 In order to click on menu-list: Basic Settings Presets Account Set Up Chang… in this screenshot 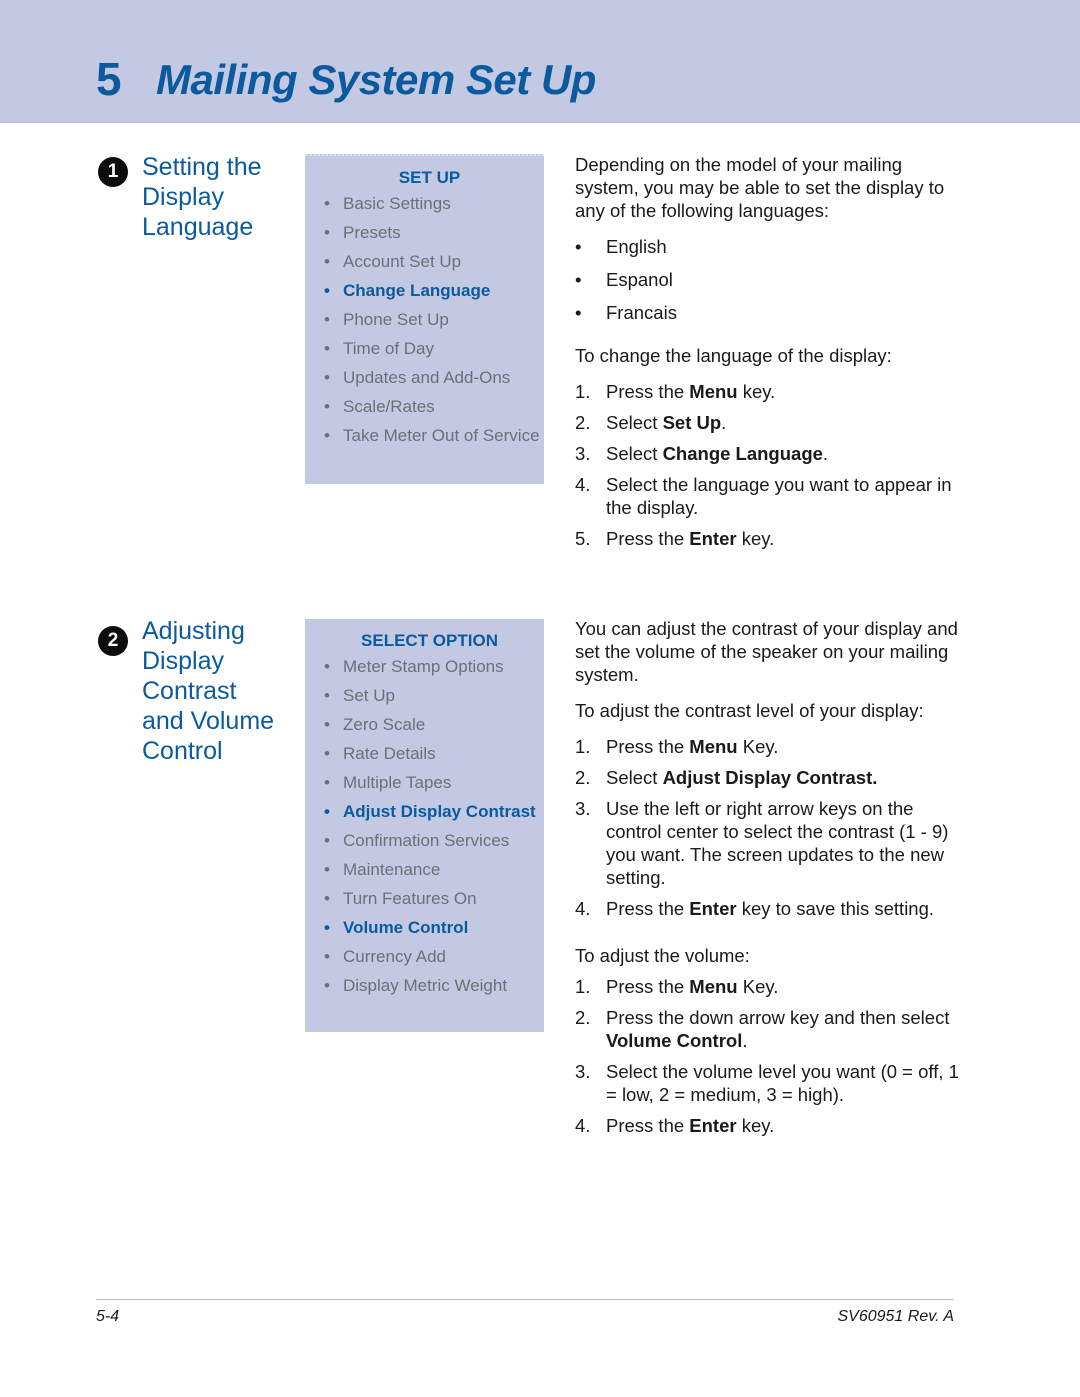, I will do `click(424, 330)`.